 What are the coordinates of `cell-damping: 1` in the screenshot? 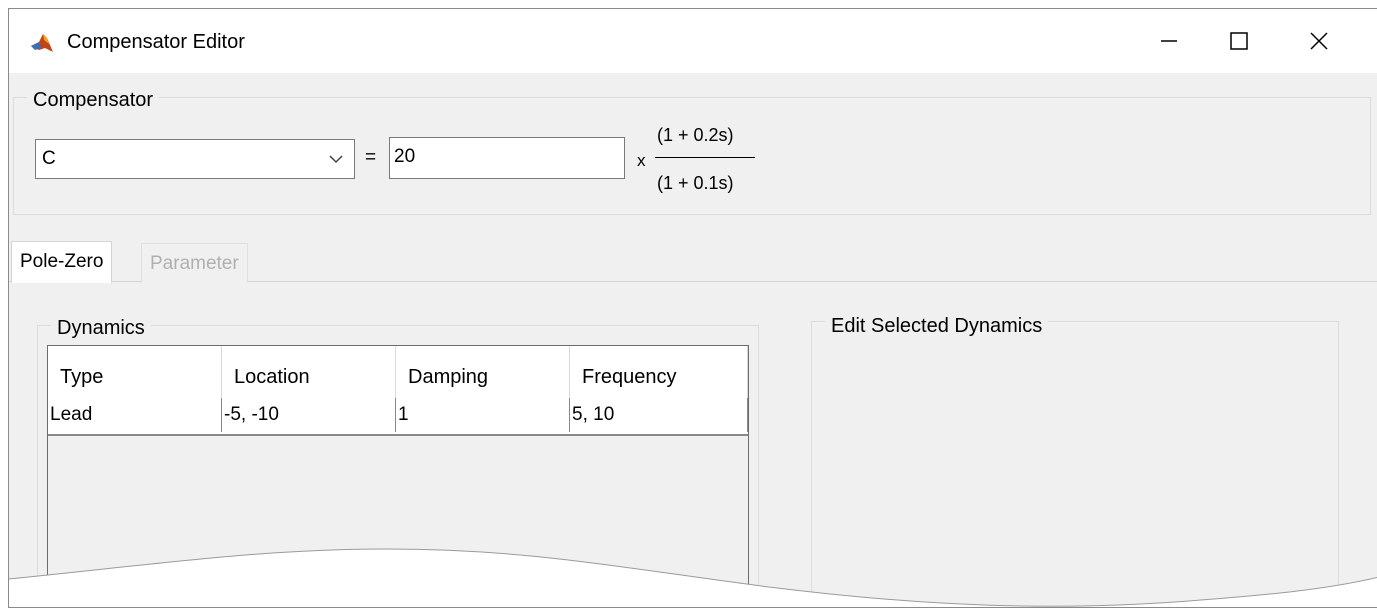 It's located at (483, 415).